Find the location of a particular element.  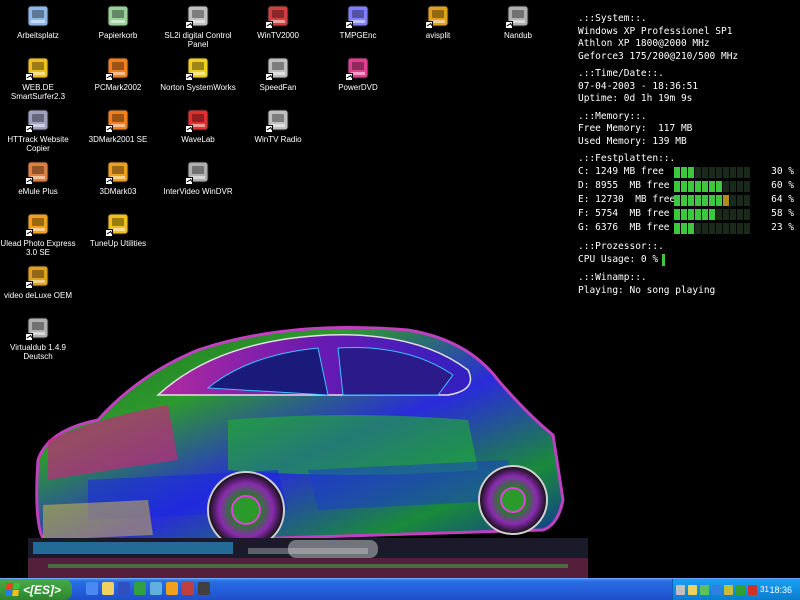

desktop-icon-label: WinTV2000 is located at coordinates (278, 35).